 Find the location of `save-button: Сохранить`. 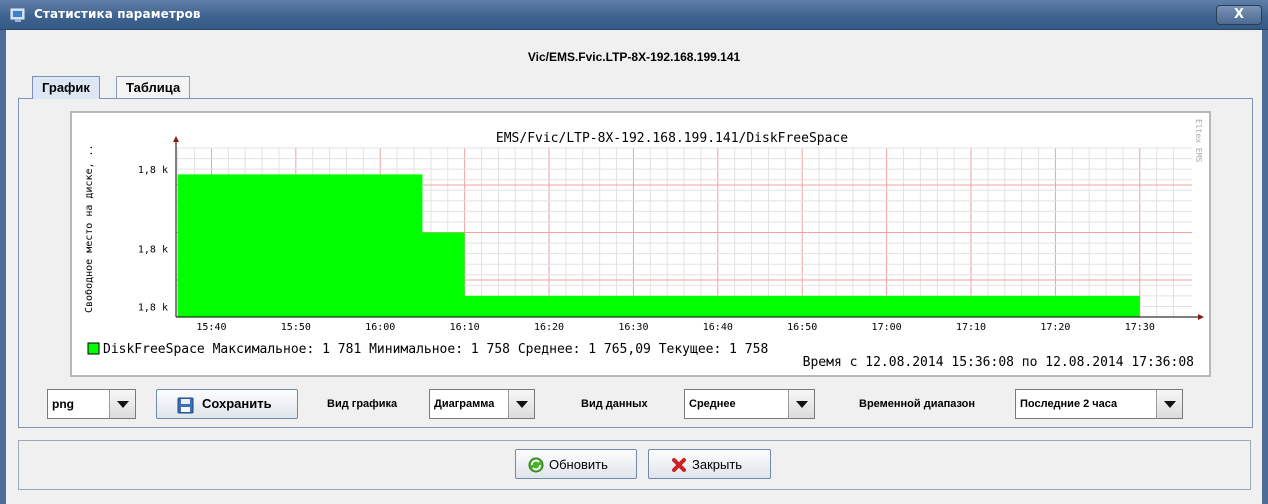

save-button: Сохранить is located at coordinates (227, 404).